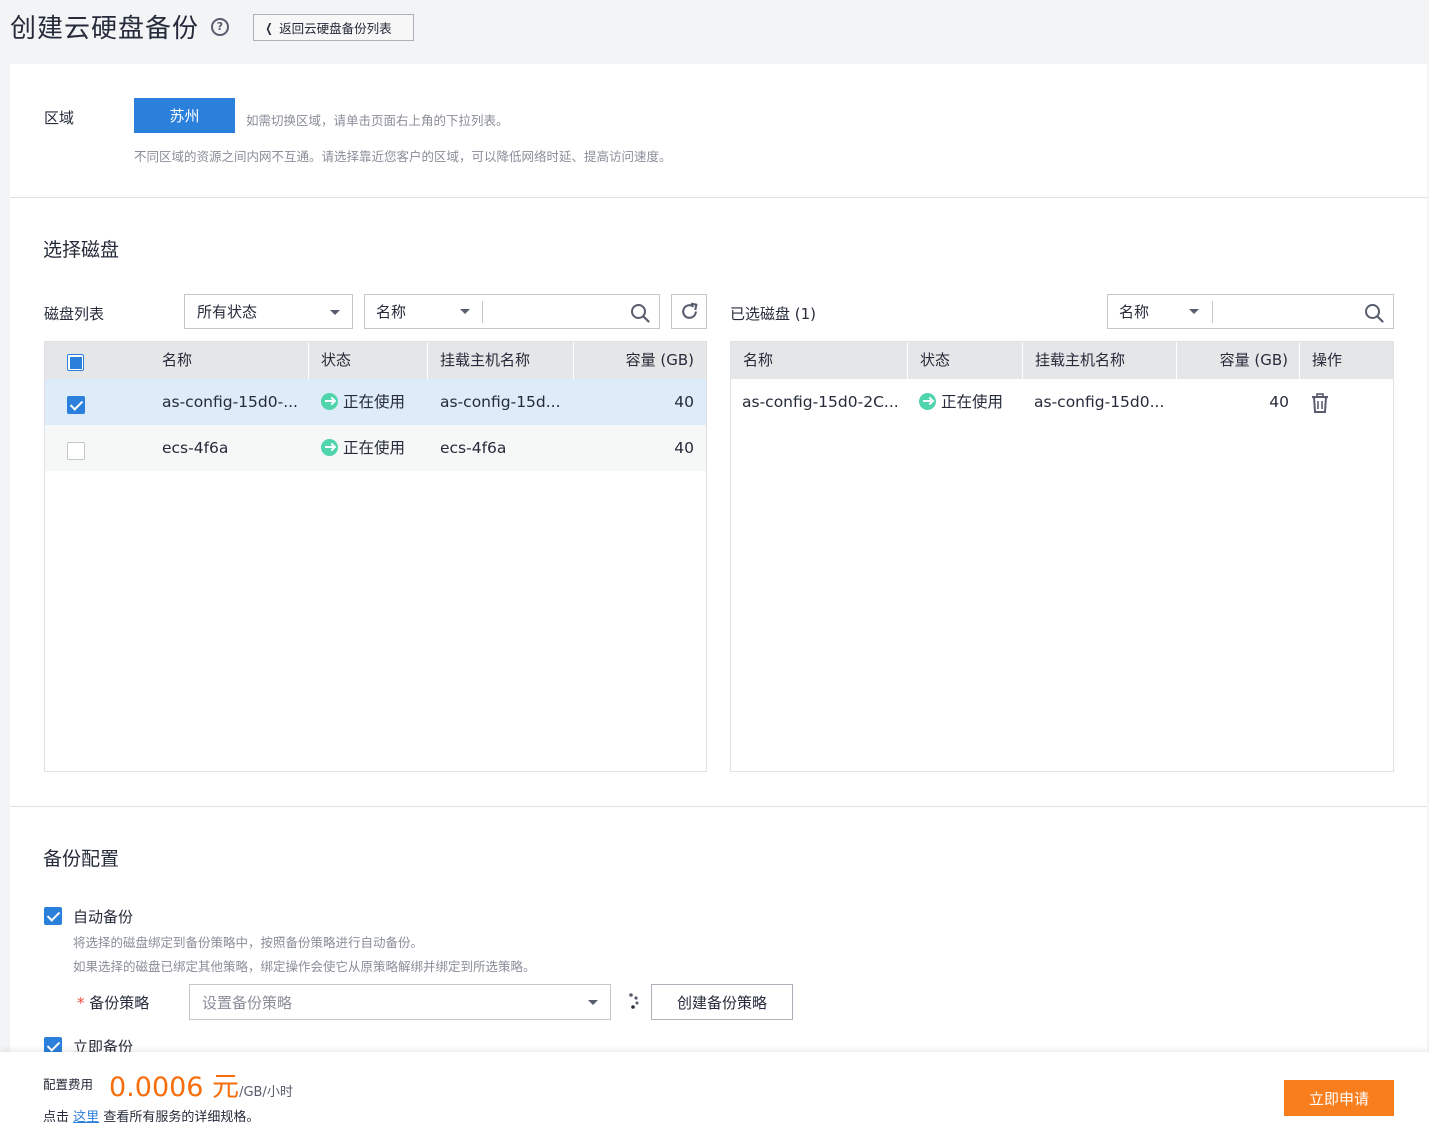 This screenshot has height=1133, width=1429. What do you see at coordinates (74, 314) in the screenshot?
I see `disk-list-label: 磁盘列表` at bounding box center [74, 314].